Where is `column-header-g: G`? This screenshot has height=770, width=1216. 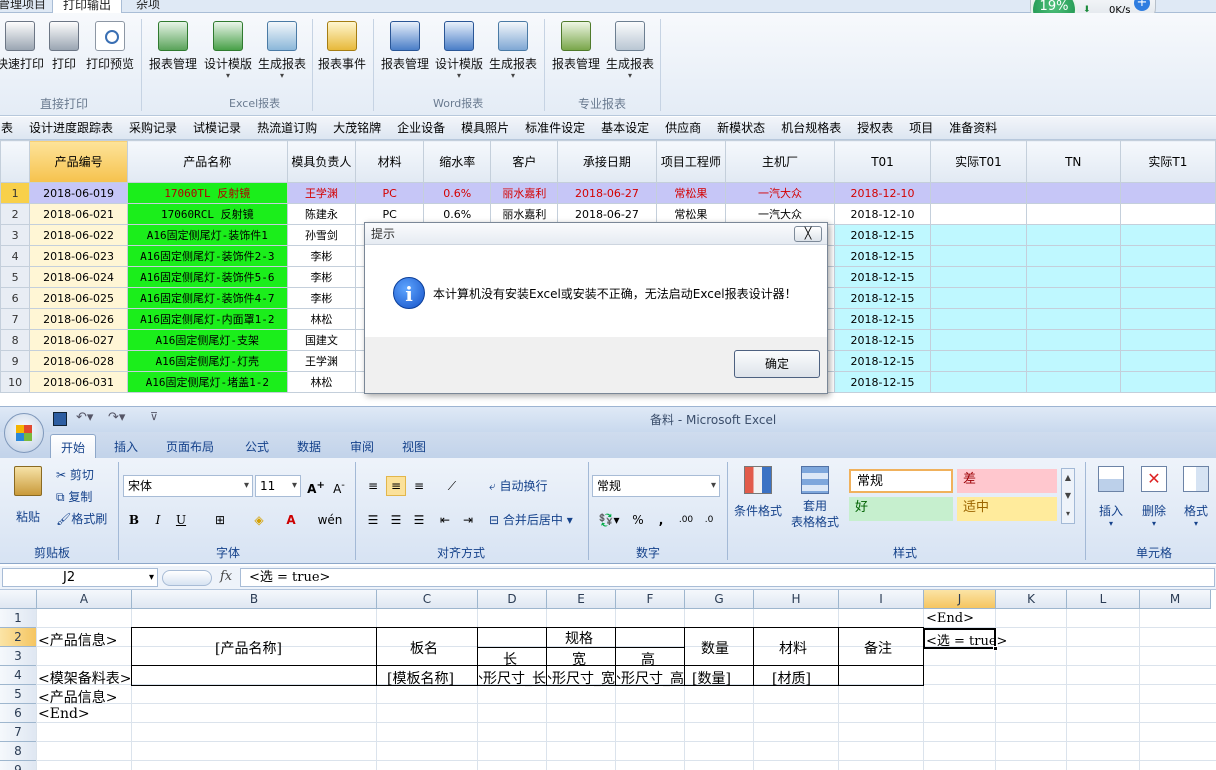 column-header-g: G is located at coordinates (719, 599).